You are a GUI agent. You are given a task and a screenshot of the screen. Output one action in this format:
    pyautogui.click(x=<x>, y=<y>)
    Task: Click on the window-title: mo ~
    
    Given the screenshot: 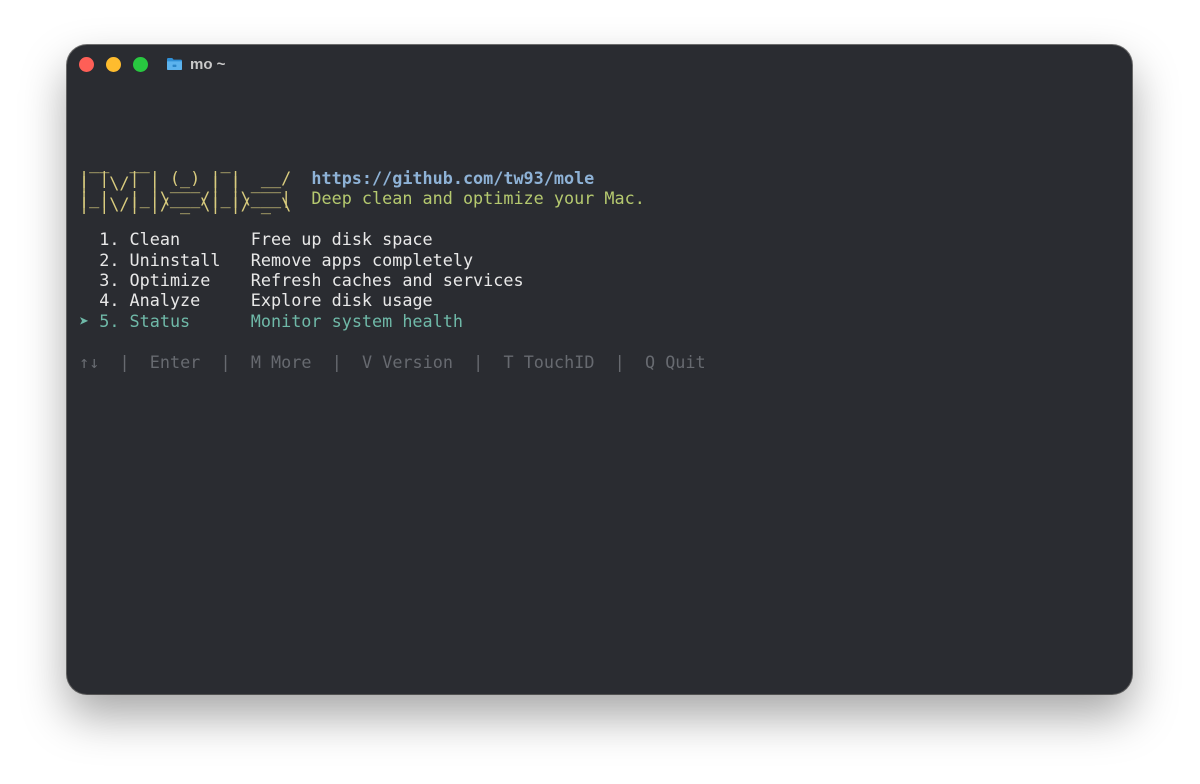 What is the action you would take?
    pyautogui.click(x=208, y=64)
    